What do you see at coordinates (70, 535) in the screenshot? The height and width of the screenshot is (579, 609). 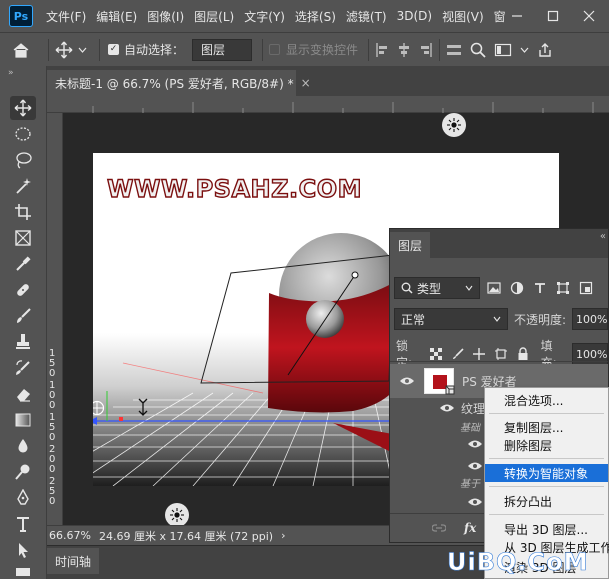 I see `zoom-level: 66.67%` at bounding box center [70, 535].